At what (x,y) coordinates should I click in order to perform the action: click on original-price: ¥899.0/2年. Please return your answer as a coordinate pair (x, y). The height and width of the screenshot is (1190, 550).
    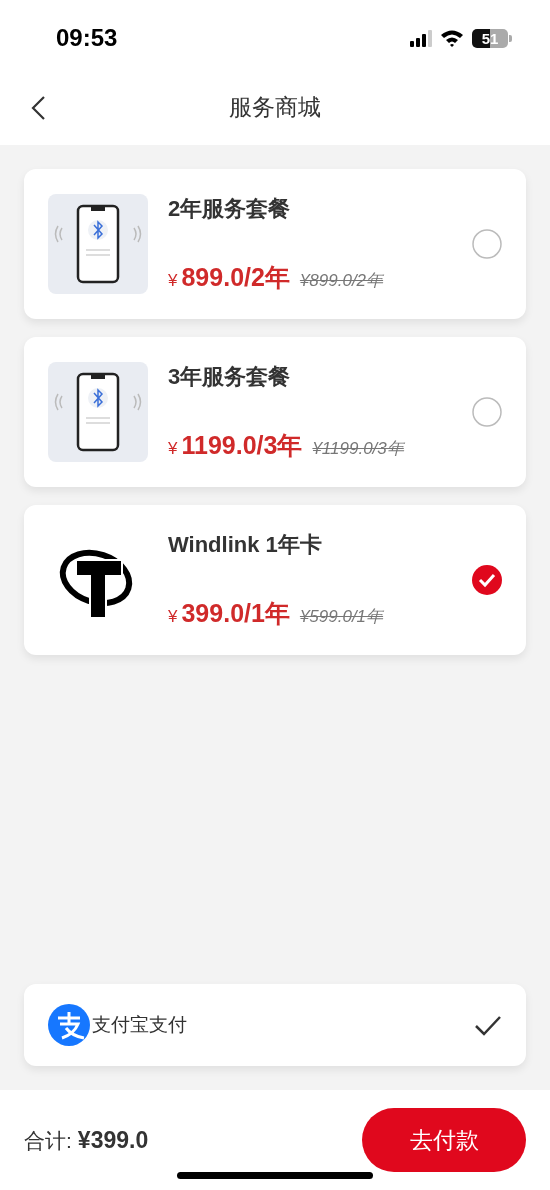
    Looking at the image, I should click on (341, 281).